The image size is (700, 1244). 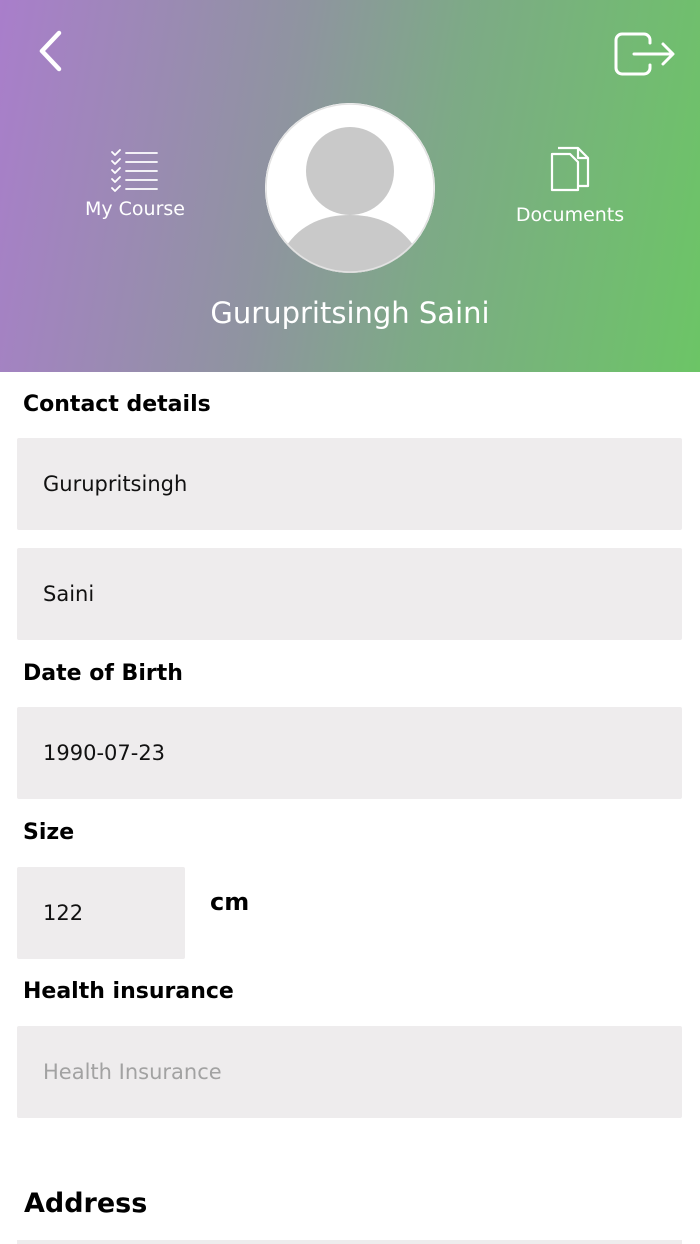 I want to click on my-course-button: My Course, so click(x=135, y=184).